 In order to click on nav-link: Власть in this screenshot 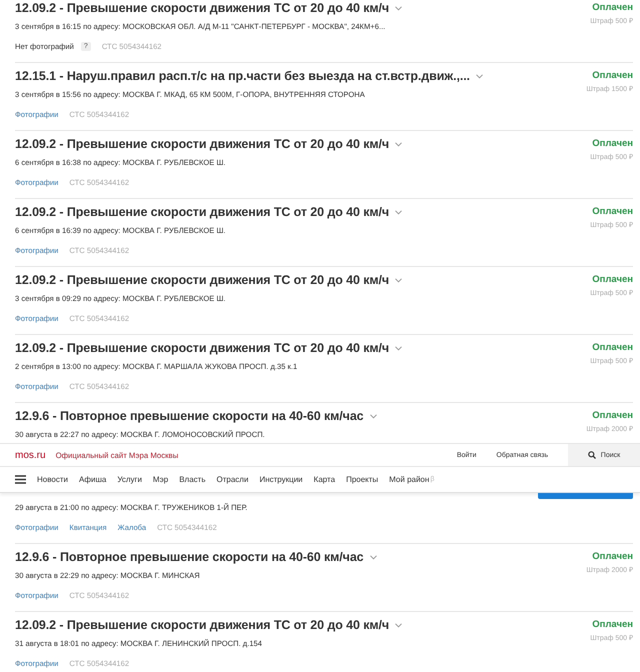, I will do `click(192, 479)`.